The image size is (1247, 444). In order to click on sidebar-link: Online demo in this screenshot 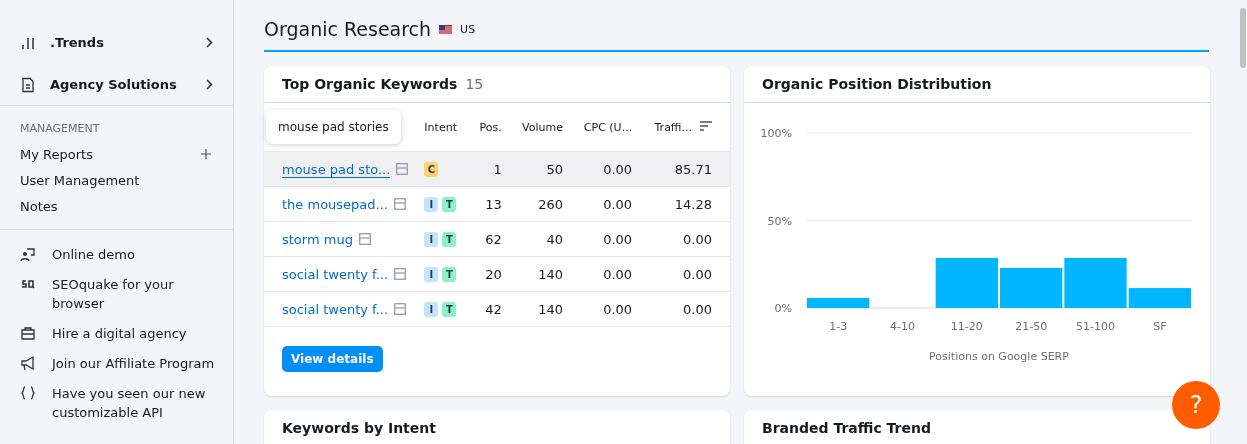, I will do `click(117, 255)`.